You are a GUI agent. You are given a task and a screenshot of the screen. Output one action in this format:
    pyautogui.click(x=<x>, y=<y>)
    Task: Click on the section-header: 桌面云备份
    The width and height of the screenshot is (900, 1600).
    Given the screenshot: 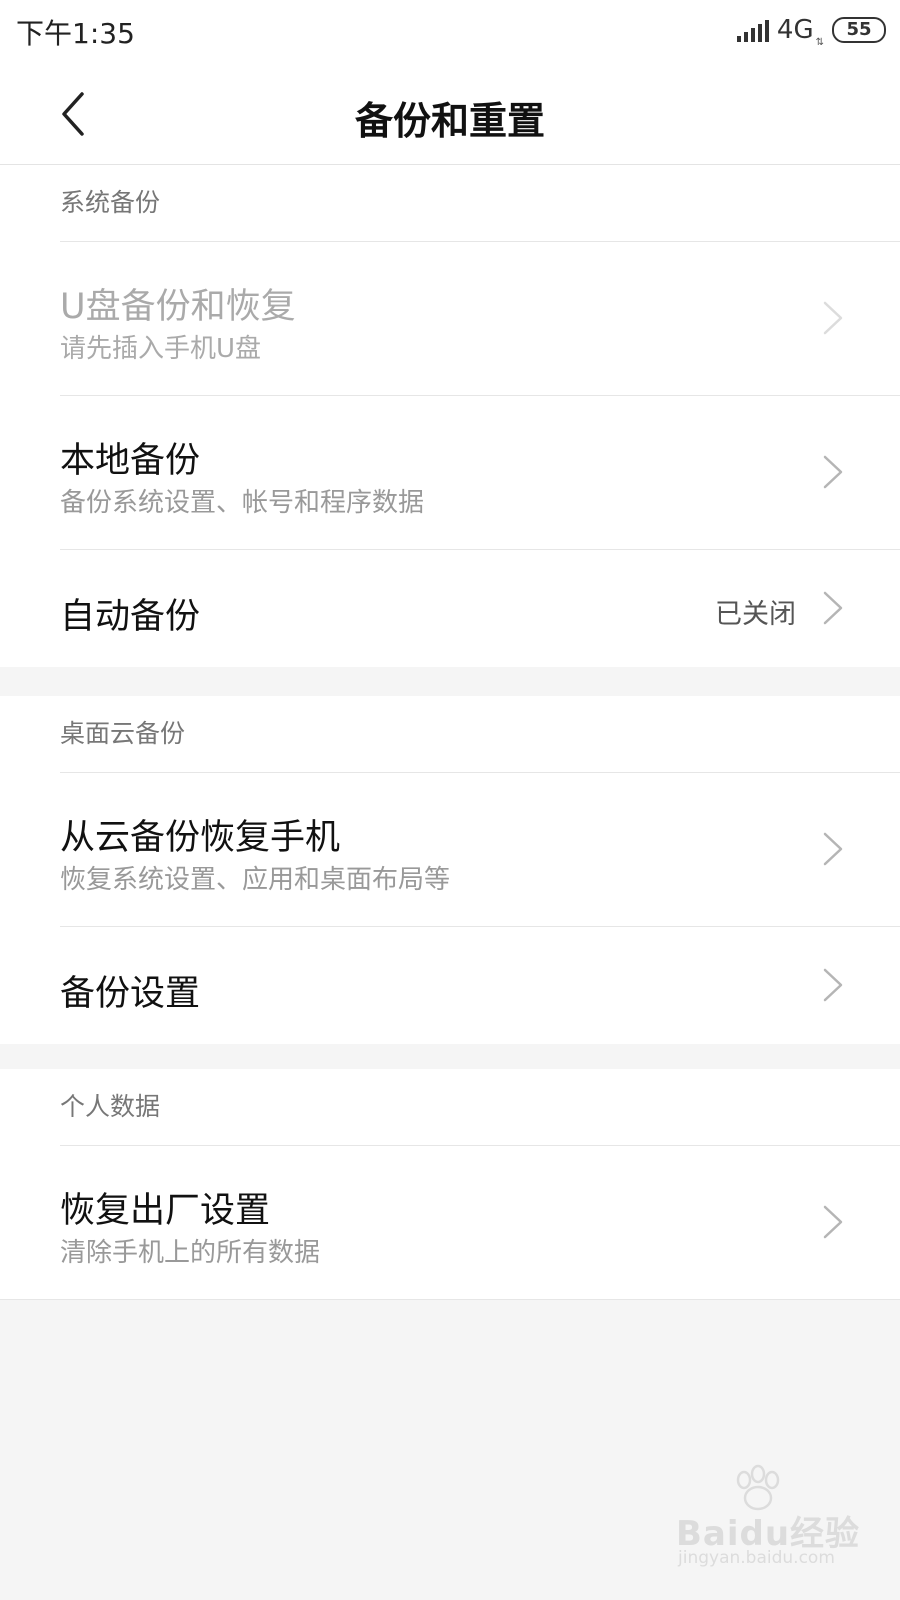 What is the action you would take?
    pyautogui.click(x=480, y=734)
    